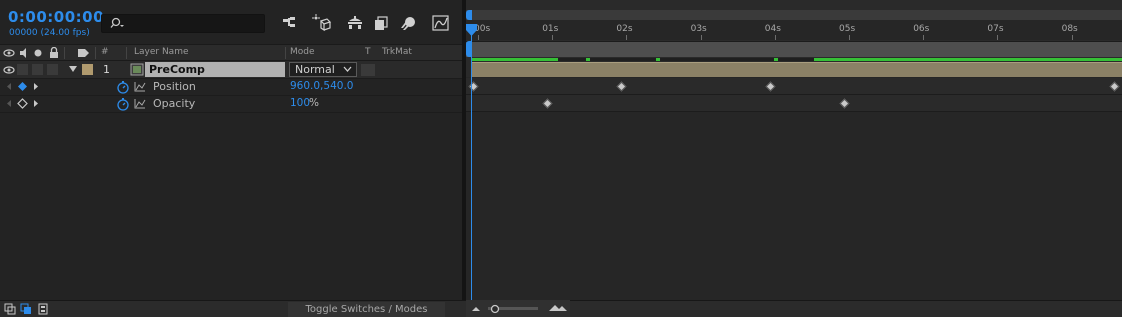 This screenshot has height=317, width=1122. What do you see at coordinates (38, 53) in the screenshot?
I see `solo-column-icon` at bounding box center [38, 53].